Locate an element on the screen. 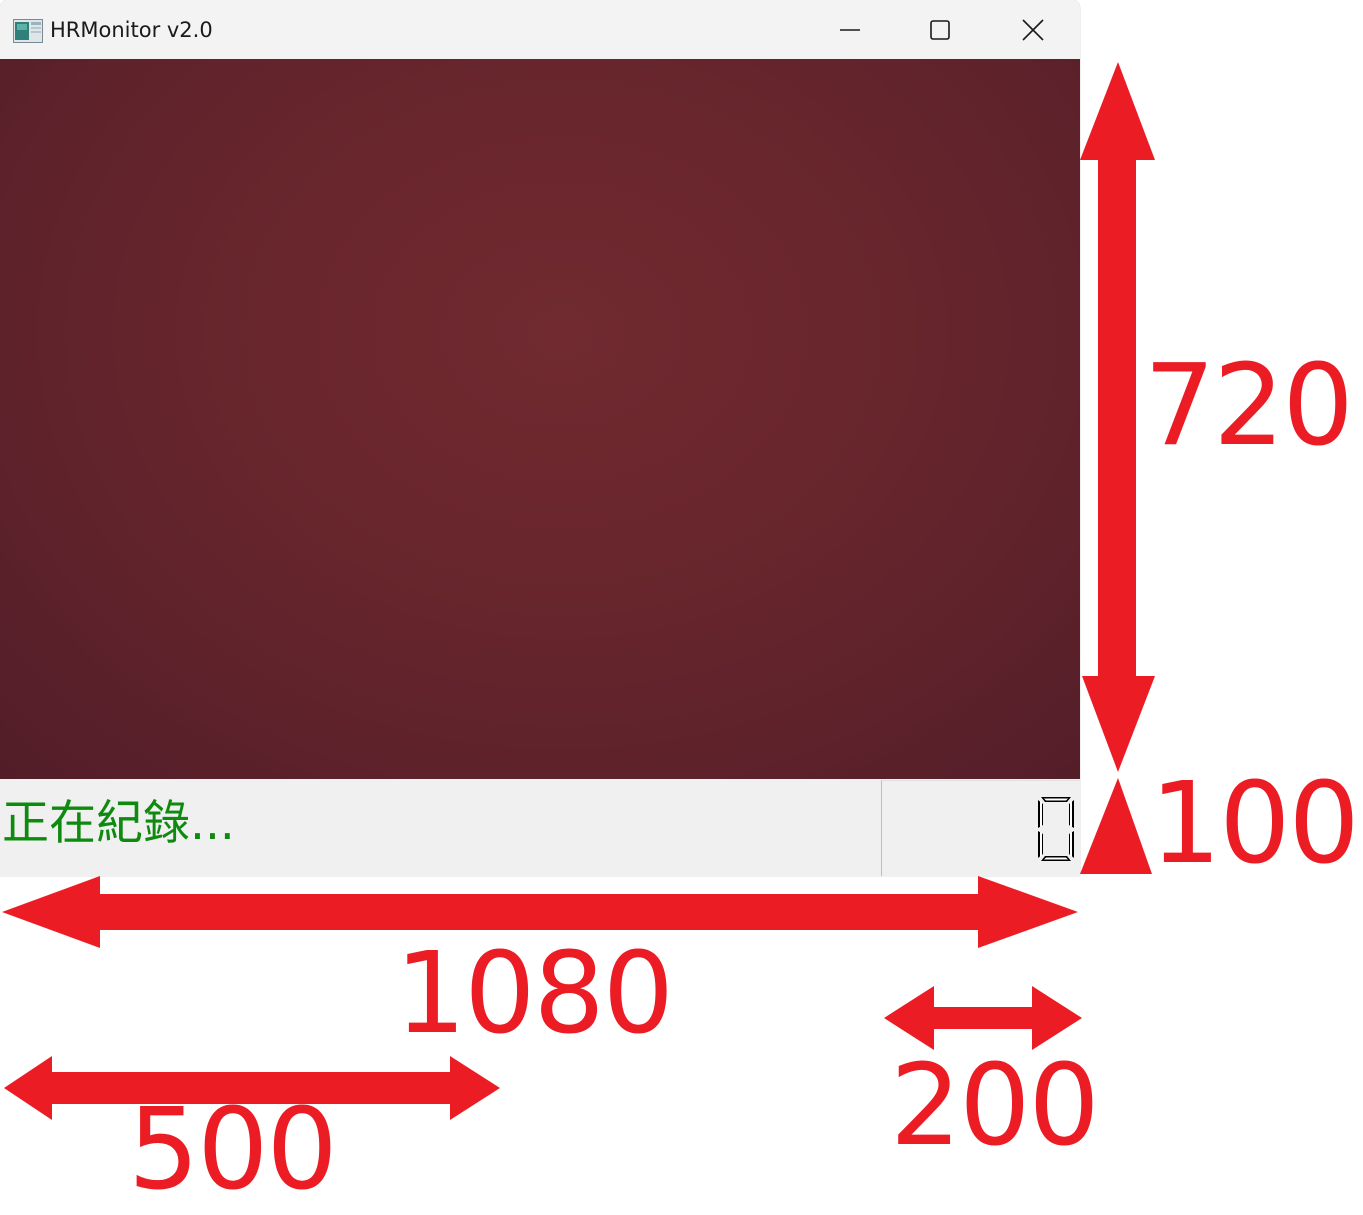 This screenshot has width=1363, height=1215. label-1080: 1080 is located at coordinates (534, 994).